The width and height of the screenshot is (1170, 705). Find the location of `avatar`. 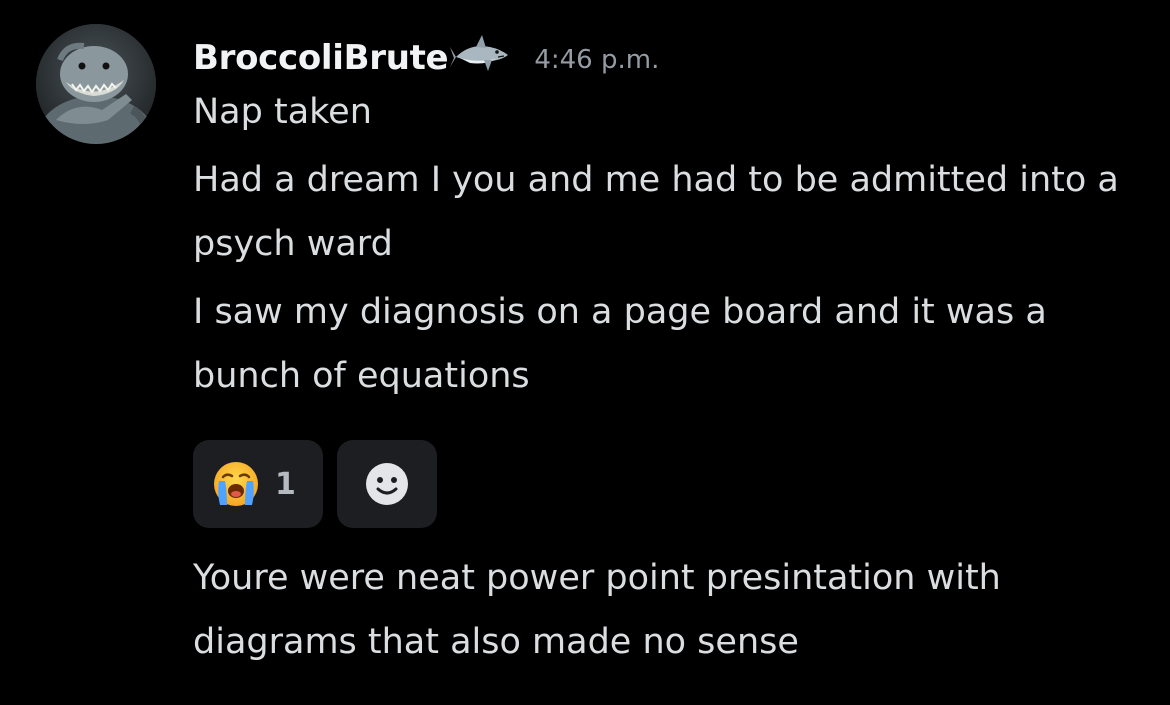

avatar is located at coordinates (96, 84).